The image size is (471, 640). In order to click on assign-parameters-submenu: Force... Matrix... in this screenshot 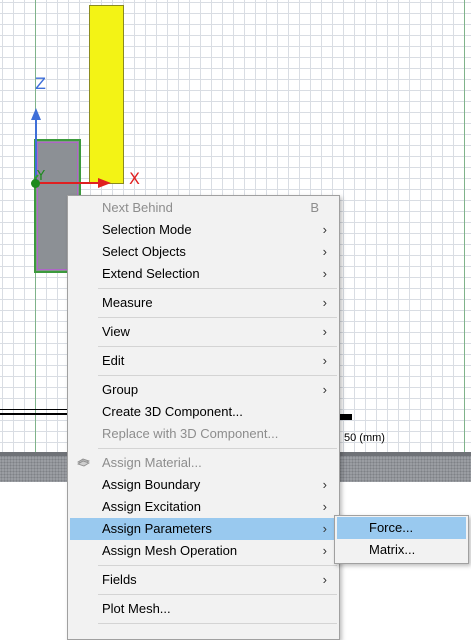, I will do `click(401, 539)`.